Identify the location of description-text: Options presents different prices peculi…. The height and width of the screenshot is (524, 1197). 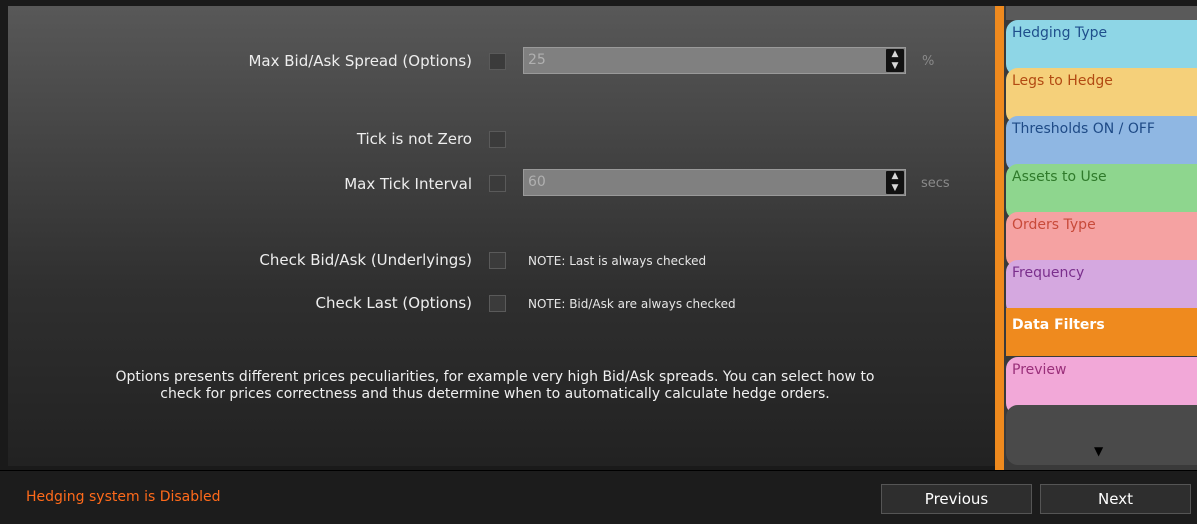
(495, 385).